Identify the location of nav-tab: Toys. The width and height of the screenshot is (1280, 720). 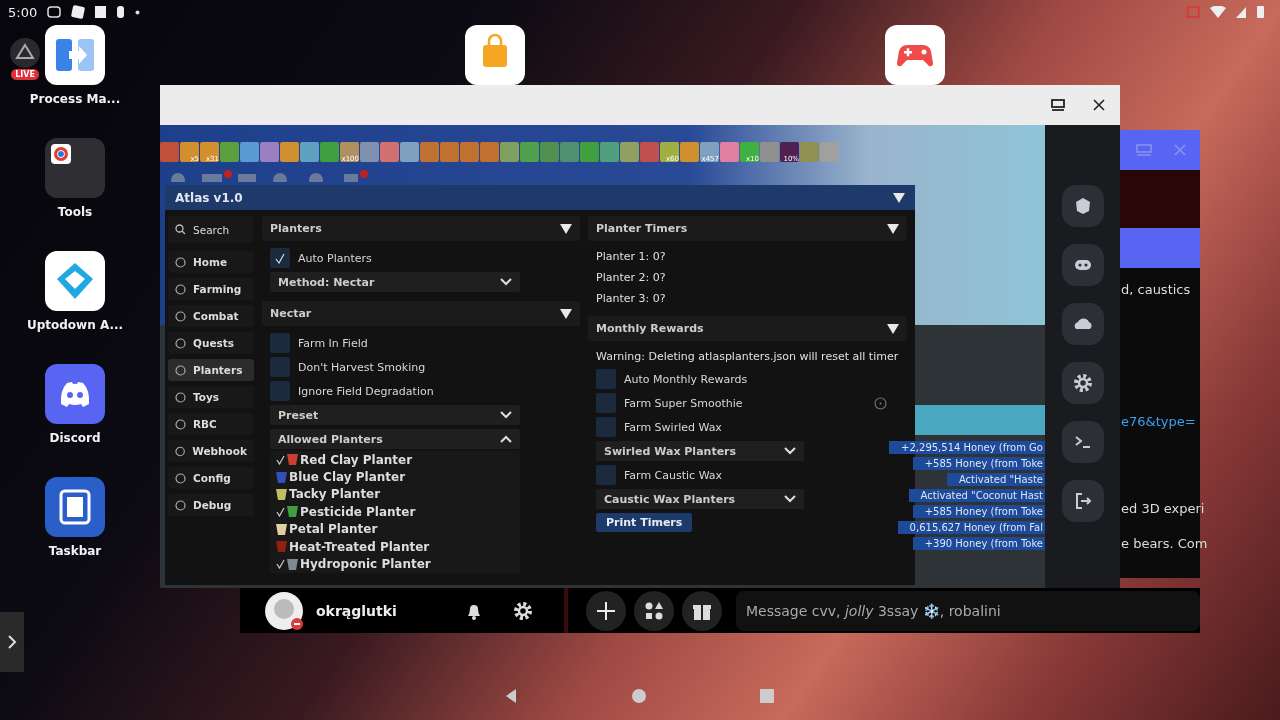
(211, 397).